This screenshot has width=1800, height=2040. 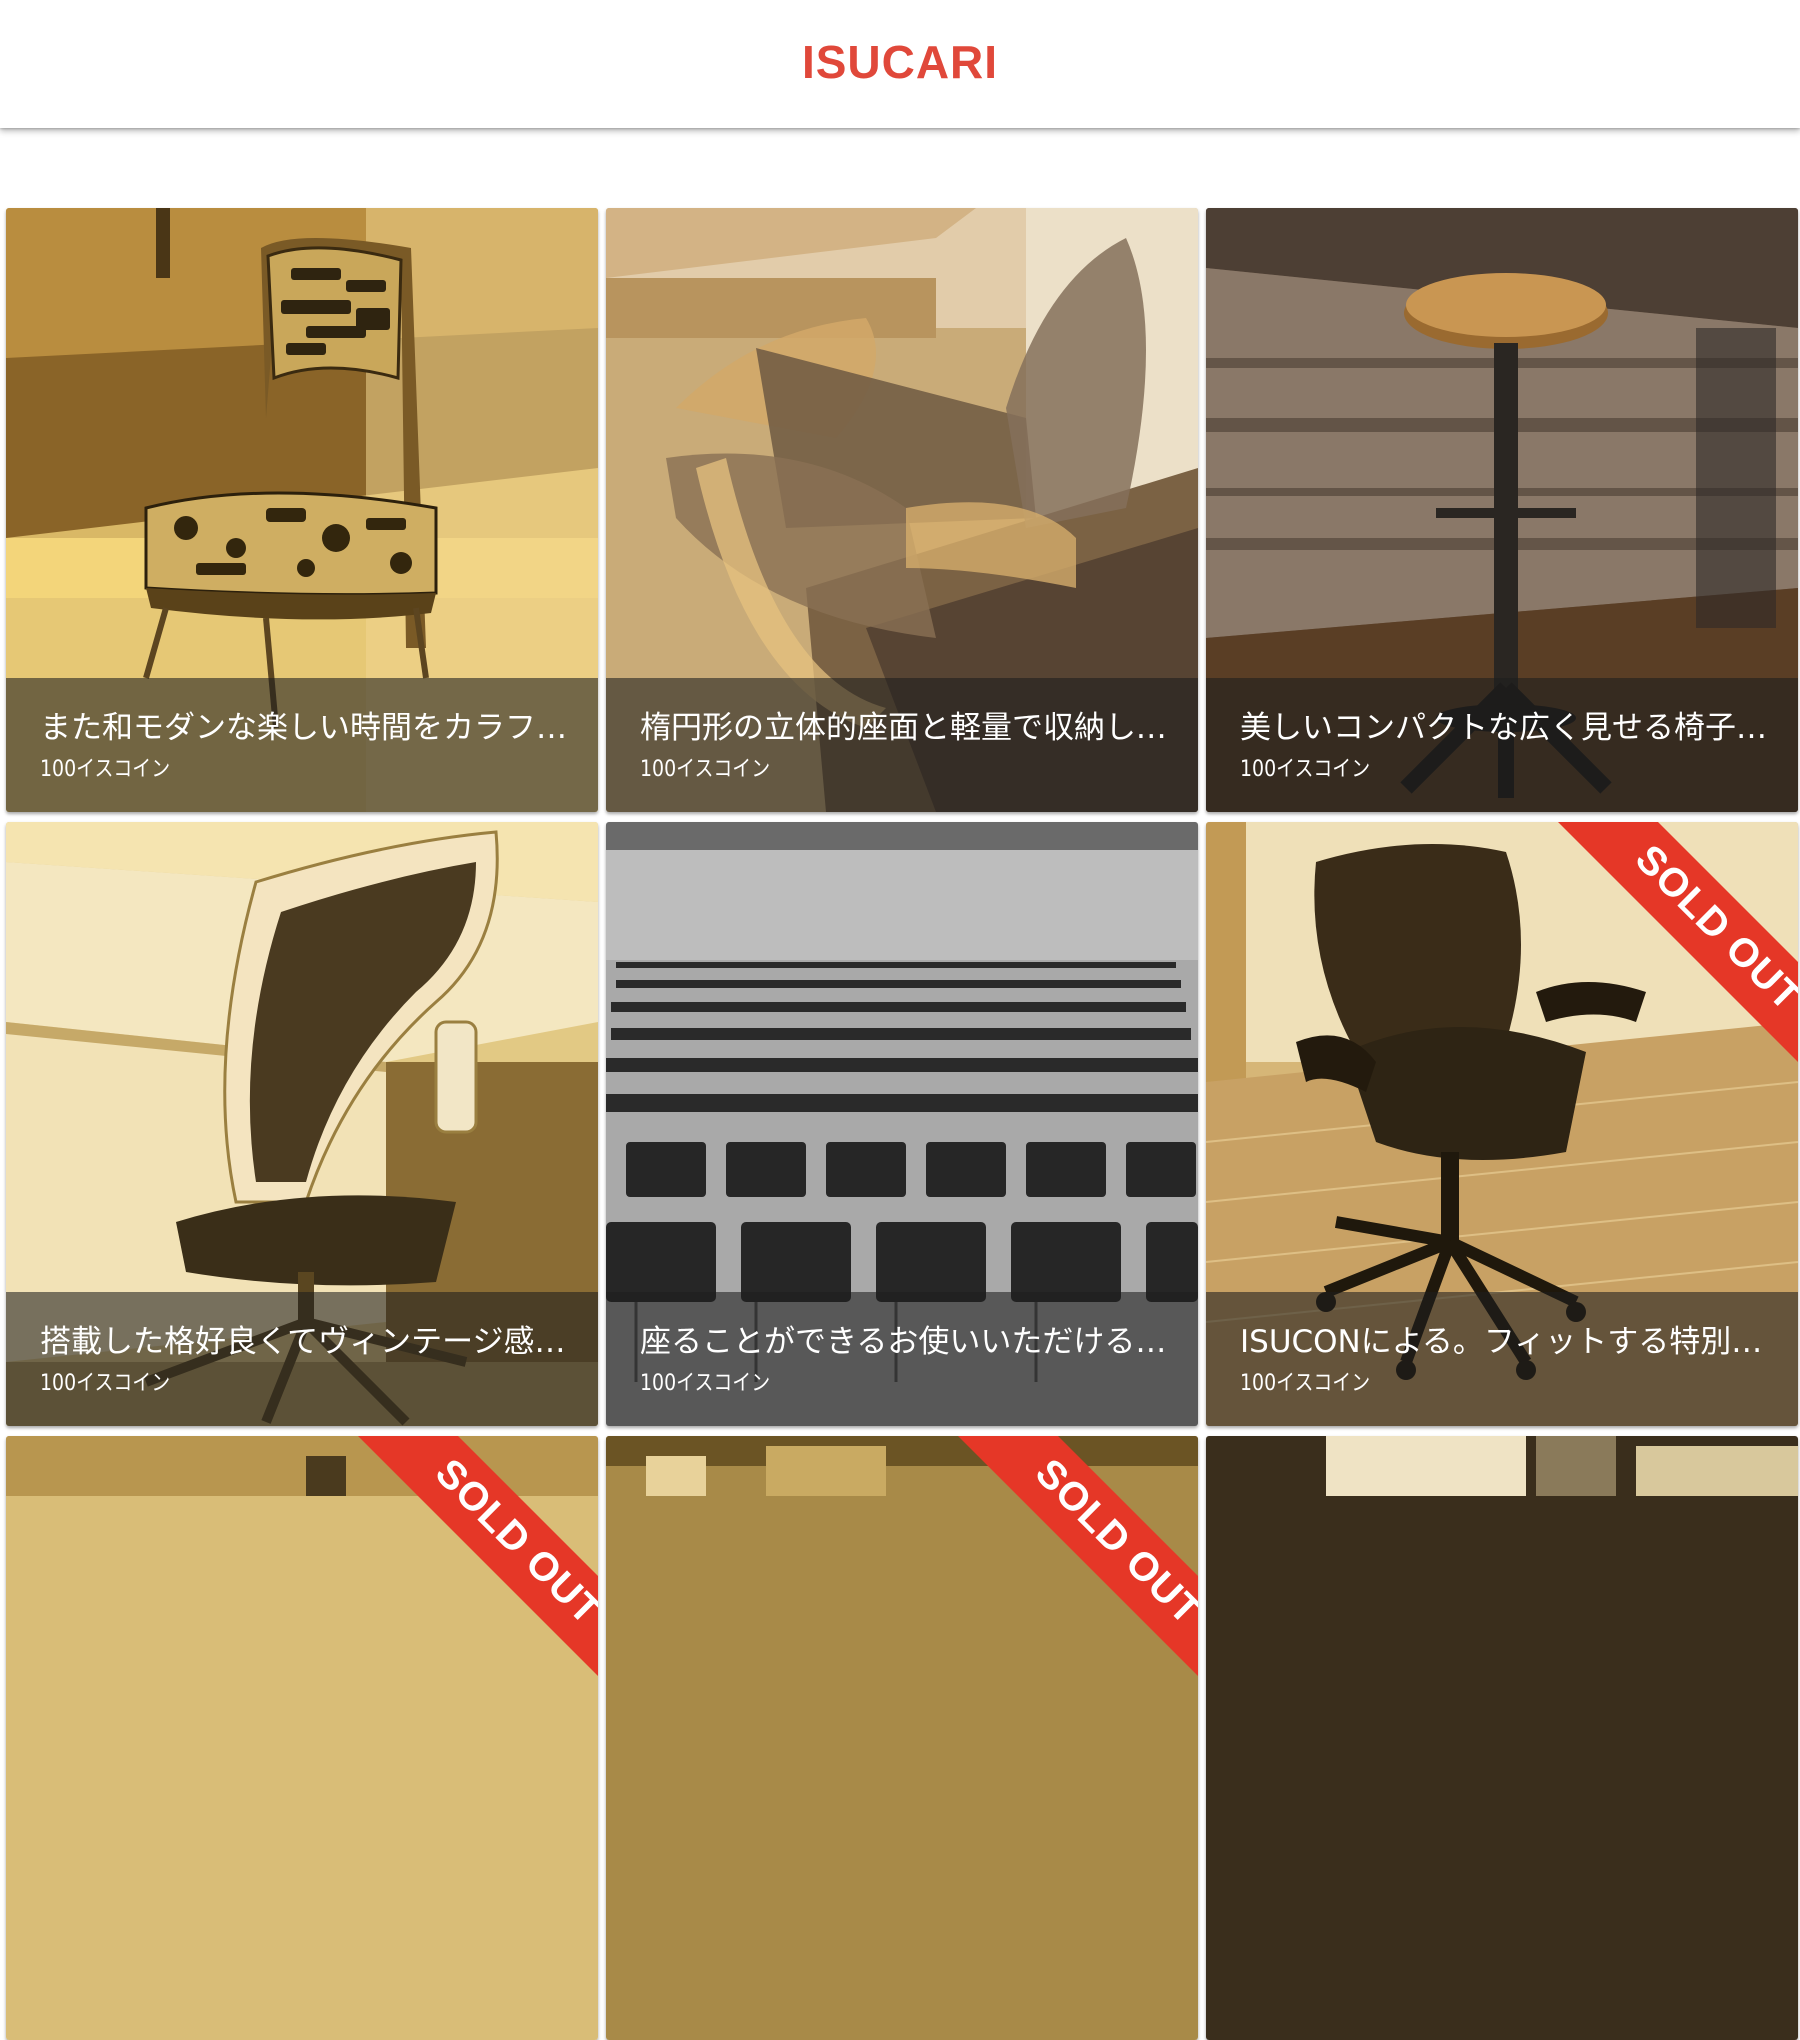 I want to click on item-caption: 楕円形の立体的座面と軽量で収納しやすい 100イスコイン, so click(x=902, y=745).